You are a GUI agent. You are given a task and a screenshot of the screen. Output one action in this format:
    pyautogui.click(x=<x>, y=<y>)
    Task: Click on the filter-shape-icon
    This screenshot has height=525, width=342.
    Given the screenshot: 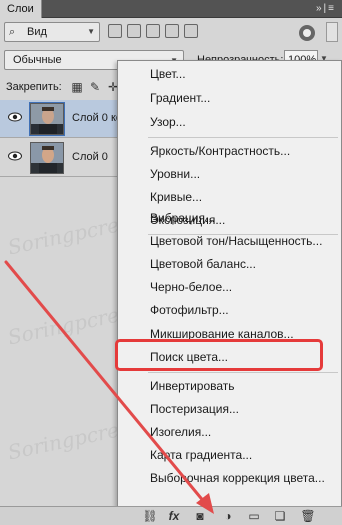 What is the action you would take?
    pyautogui.click(x=172, y=31)
    